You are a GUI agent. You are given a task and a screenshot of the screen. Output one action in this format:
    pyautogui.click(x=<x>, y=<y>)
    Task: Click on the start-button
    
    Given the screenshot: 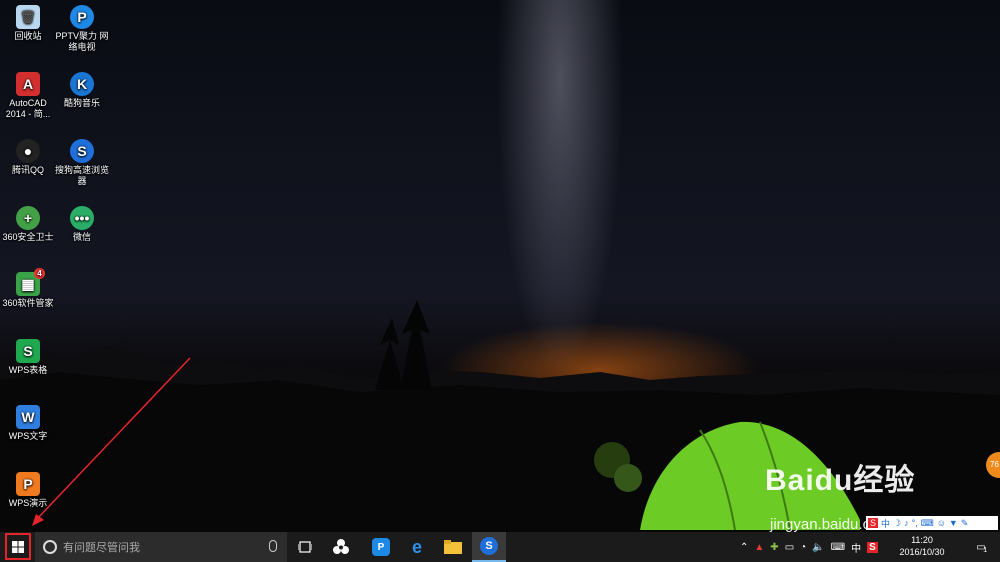 What is the action you would take?
    pyautogui.click(x=18, y=546)
    